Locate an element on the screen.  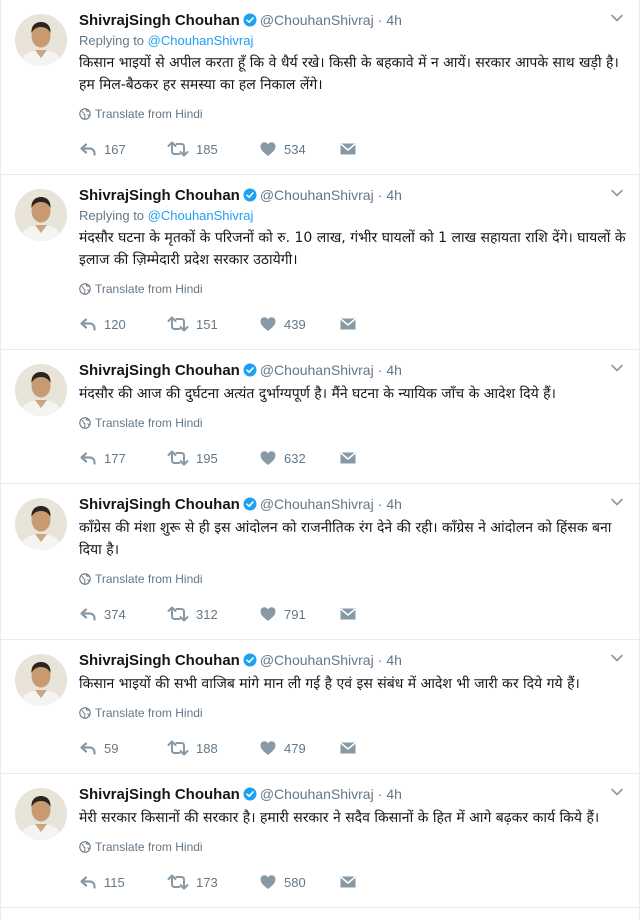
like-count: 479 is located at coordinates (295, 748).